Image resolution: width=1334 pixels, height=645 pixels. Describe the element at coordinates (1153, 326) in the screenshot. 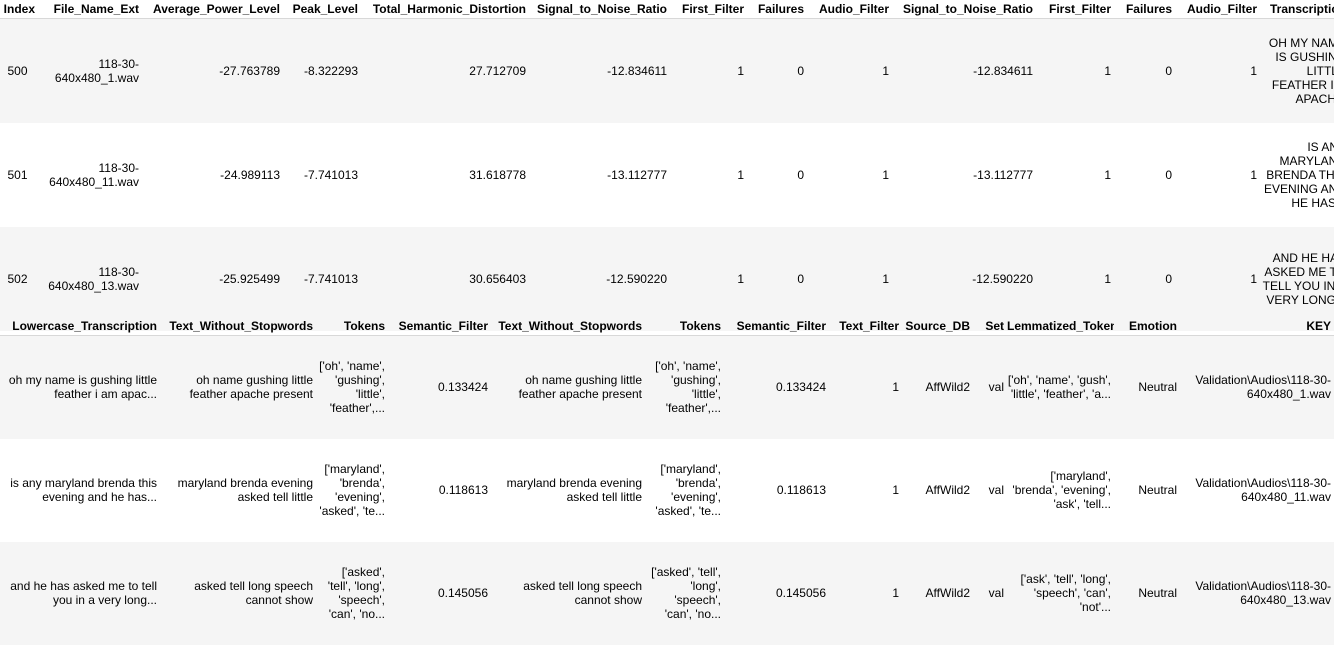

I see `column-header-emotion: Emotion` at that location.